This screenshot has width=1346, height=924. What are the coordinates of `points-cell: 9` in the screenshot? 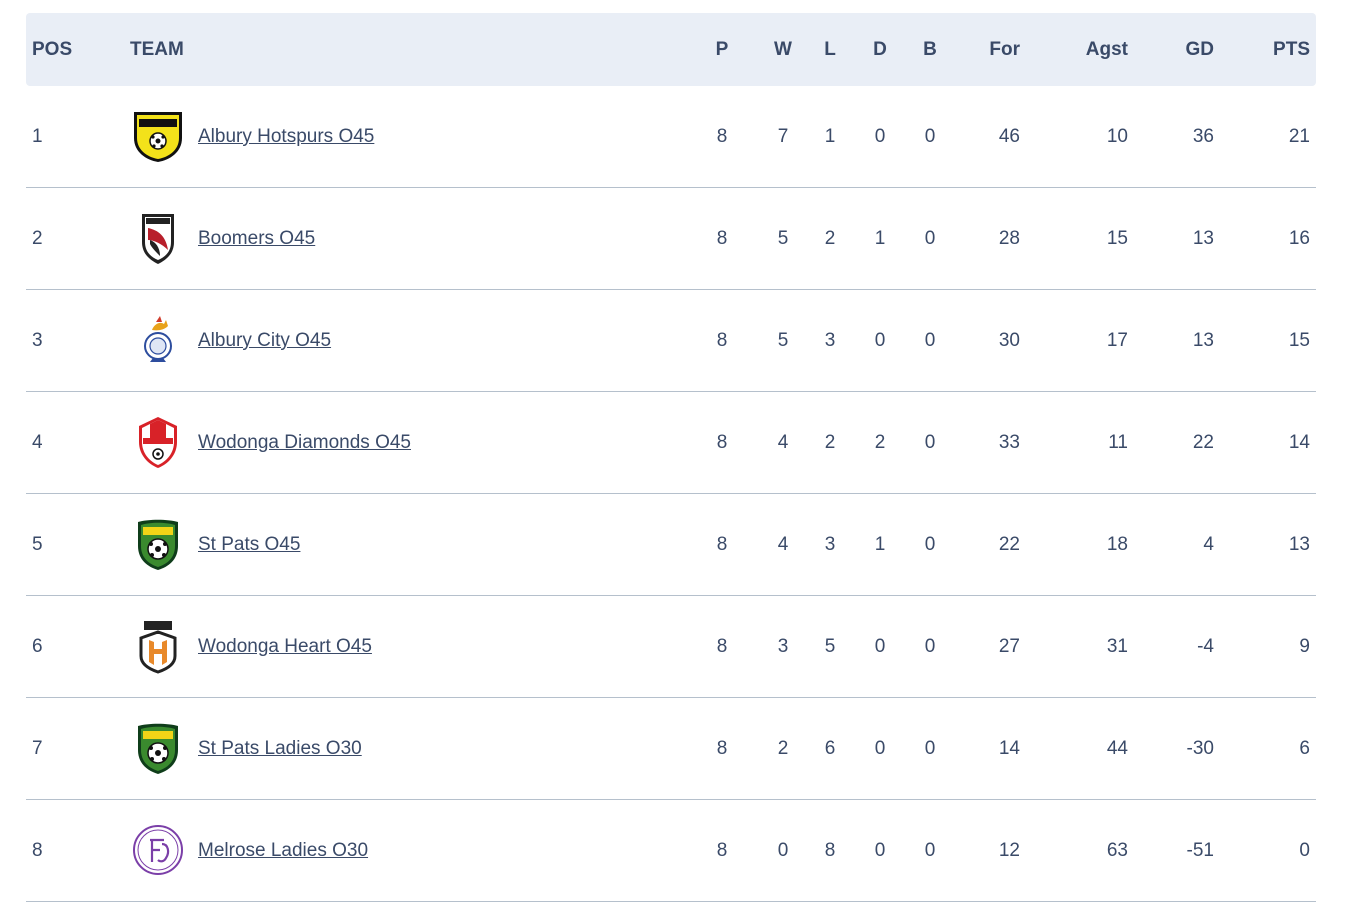 It's located at (1304, 646).